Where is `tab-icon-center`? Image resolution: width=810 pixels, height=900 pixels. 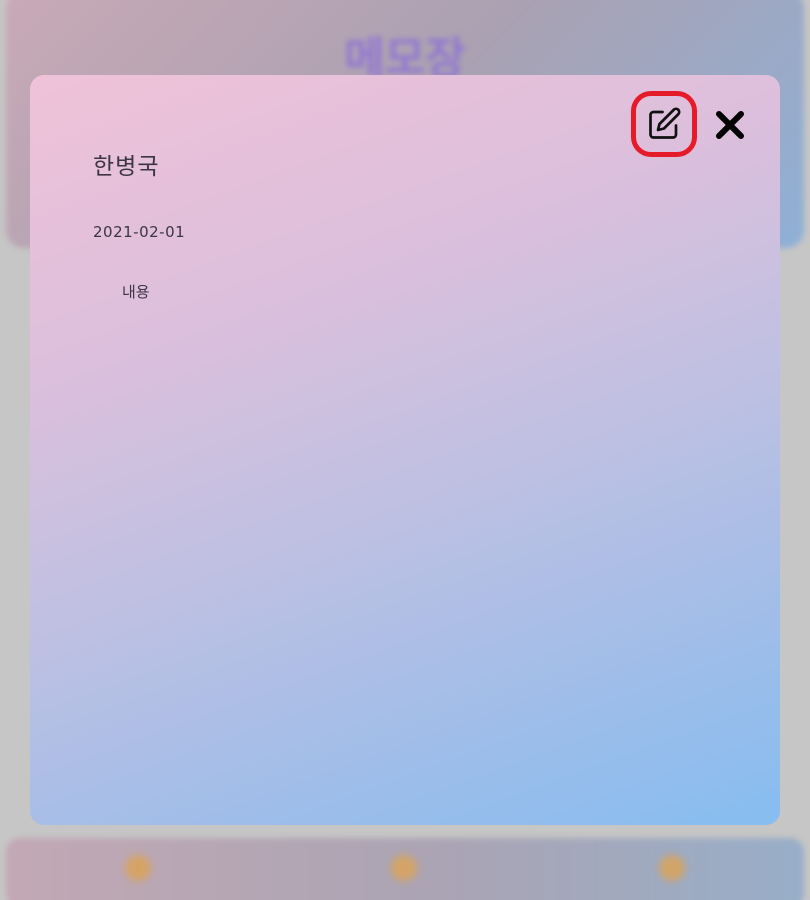
tab-icon-center is located at coordinates (404, 868).